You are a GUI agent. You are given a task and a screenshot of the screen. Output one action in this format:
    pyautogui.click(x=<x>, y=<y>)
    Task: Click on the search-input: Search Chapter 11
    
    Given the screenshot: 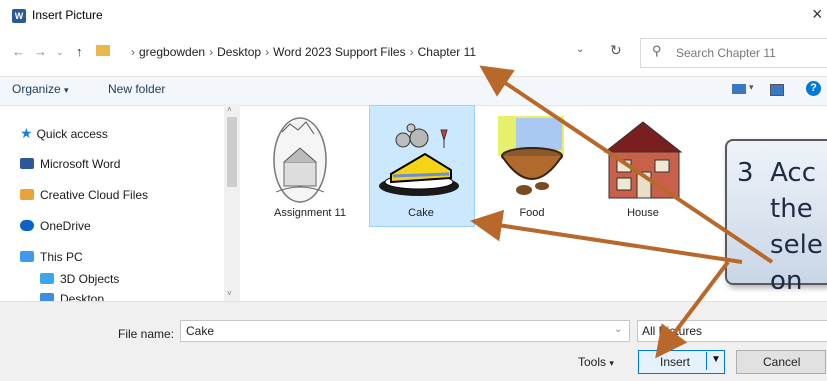 What is the action you would take?
    pyautogui.click(x=726, y=53)
    